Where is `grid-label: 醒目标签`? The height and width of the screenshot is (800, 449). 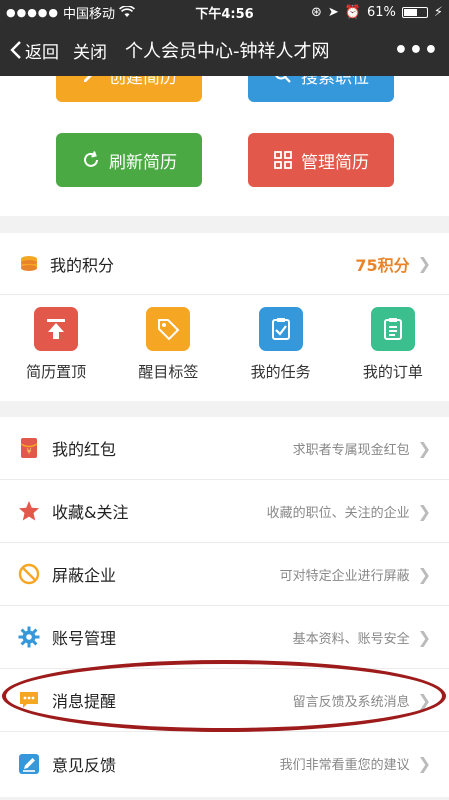
grid-label: 醒目标签 is located at coordinates (168, 372).